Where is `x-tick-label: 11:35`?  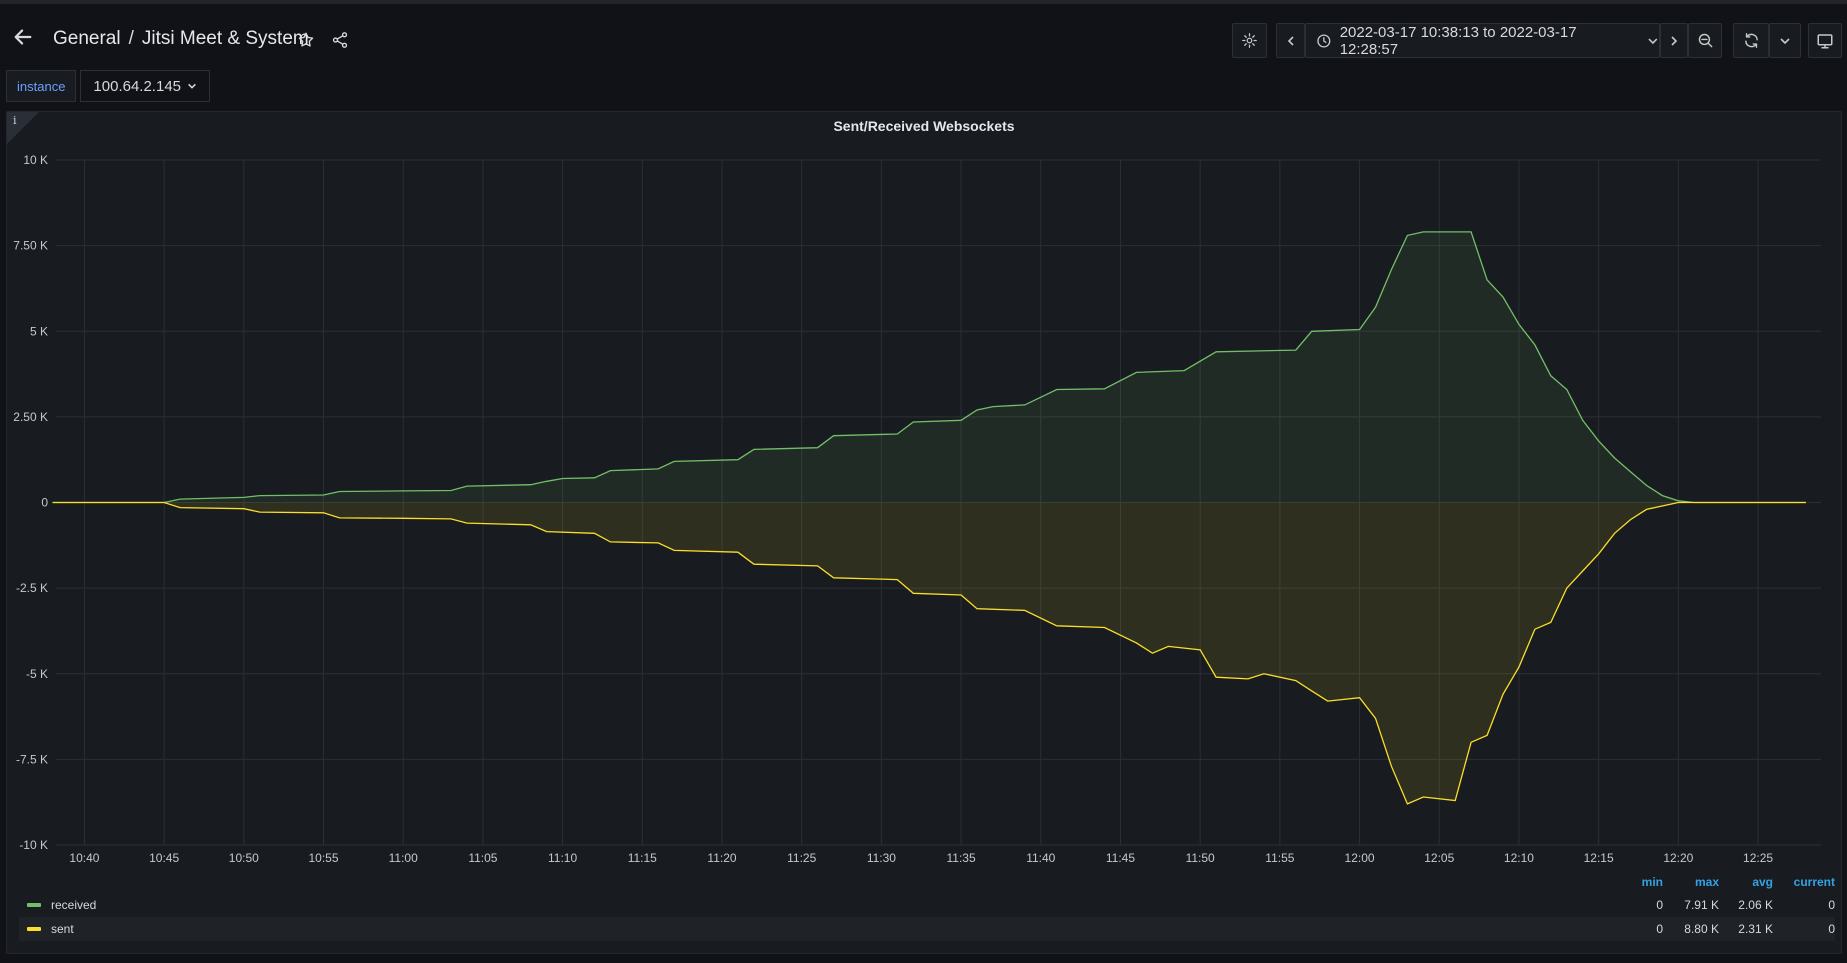 x-tick-label: 11:35 is located at coordinates (961, 858).